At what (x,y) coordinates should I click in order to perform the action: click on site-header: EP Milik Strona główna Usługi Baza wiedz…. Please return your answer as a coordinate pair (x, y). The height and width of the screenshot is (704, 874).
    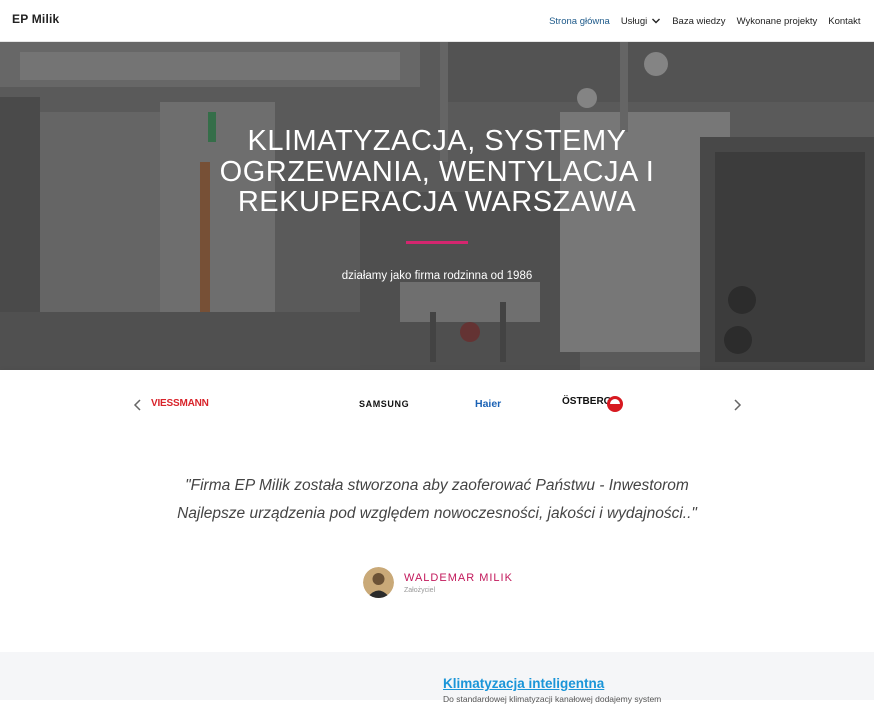
    Looking at the image, I should click on (437, 21).